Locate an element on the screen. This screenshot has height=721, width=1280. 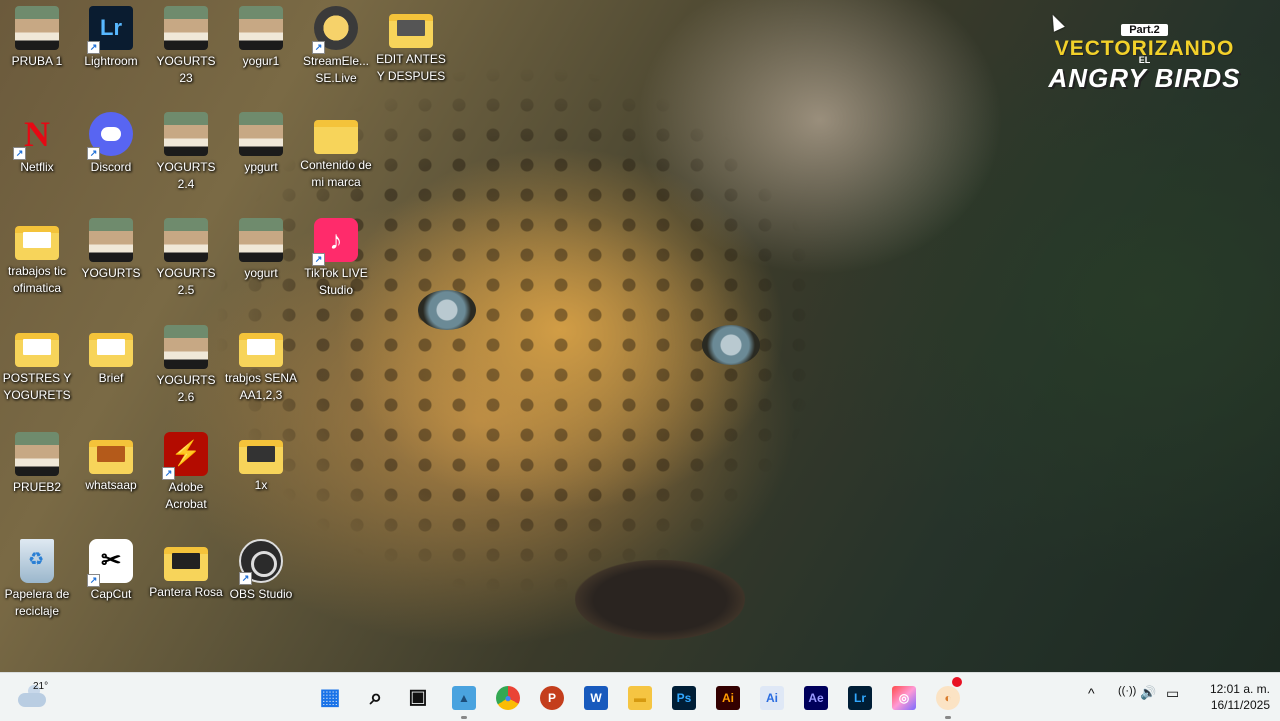
desktop-icon-yogur1: yogur1 is located at coordinates (261, 38).